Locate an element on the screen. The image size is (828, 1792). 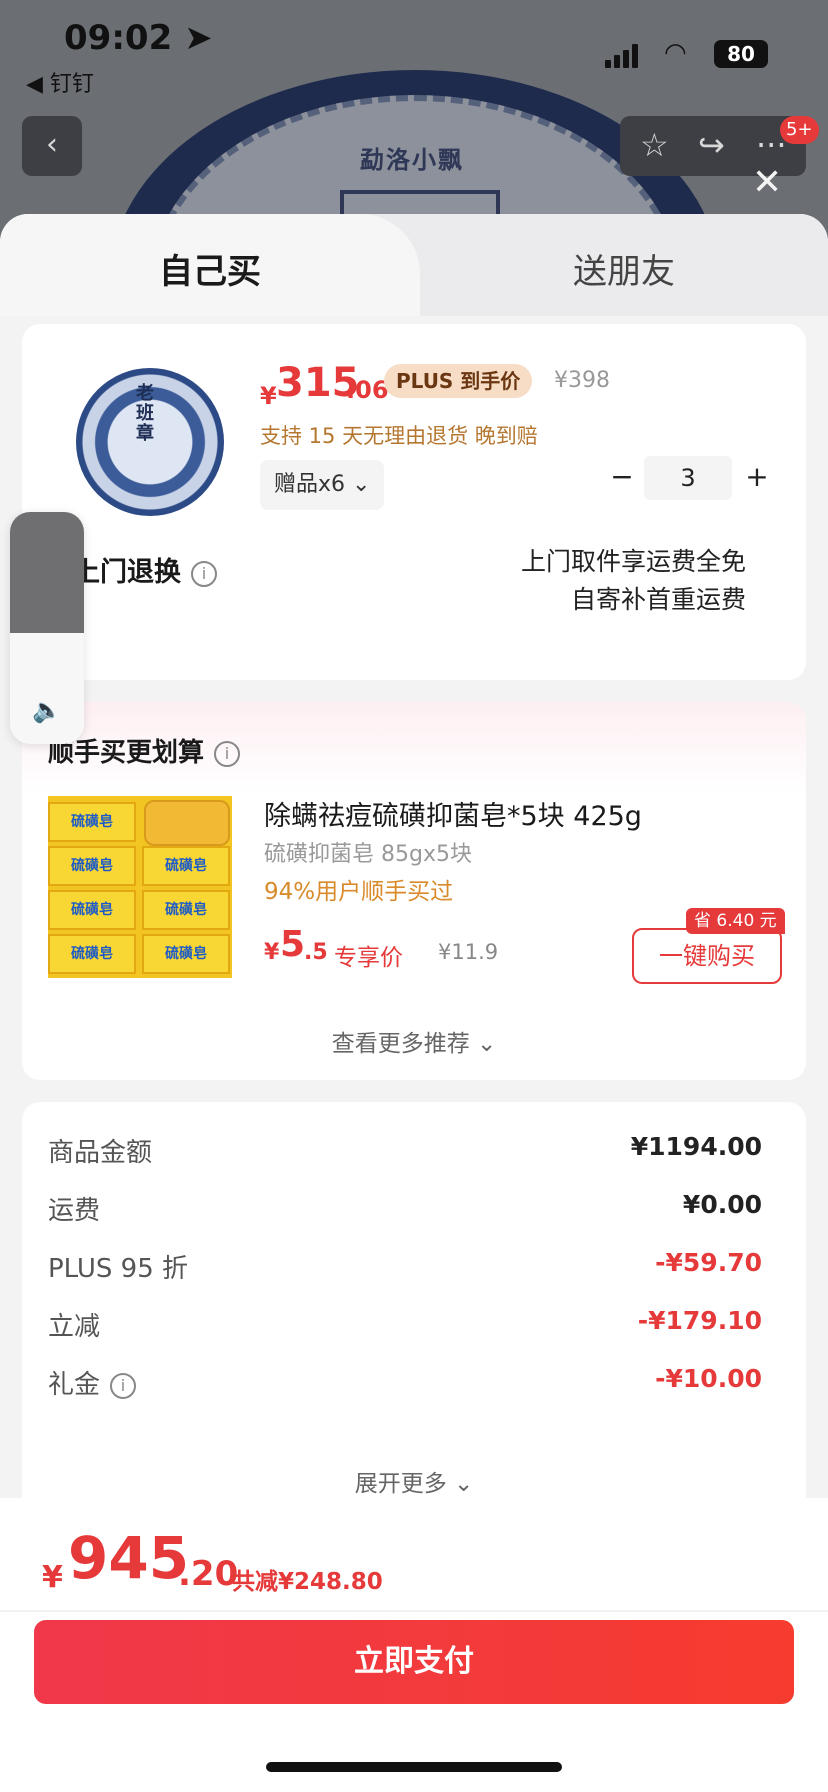
summary-value: -¥59.70 is located at coordinates (708, 1262).